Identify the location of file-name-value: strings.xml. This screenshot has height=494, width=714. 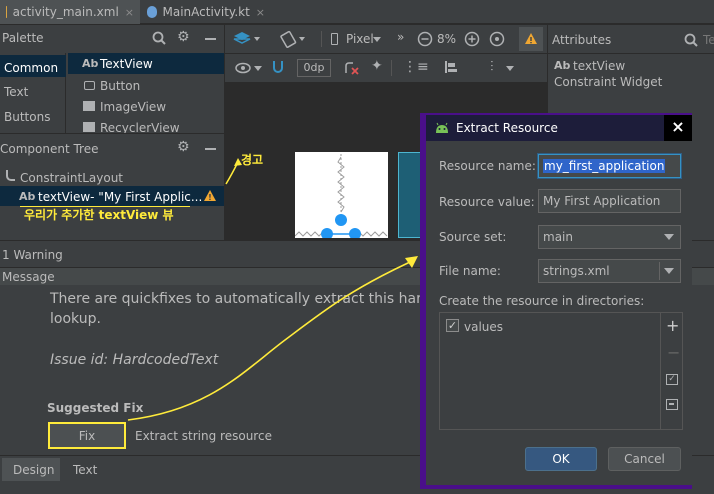
(576, 271).